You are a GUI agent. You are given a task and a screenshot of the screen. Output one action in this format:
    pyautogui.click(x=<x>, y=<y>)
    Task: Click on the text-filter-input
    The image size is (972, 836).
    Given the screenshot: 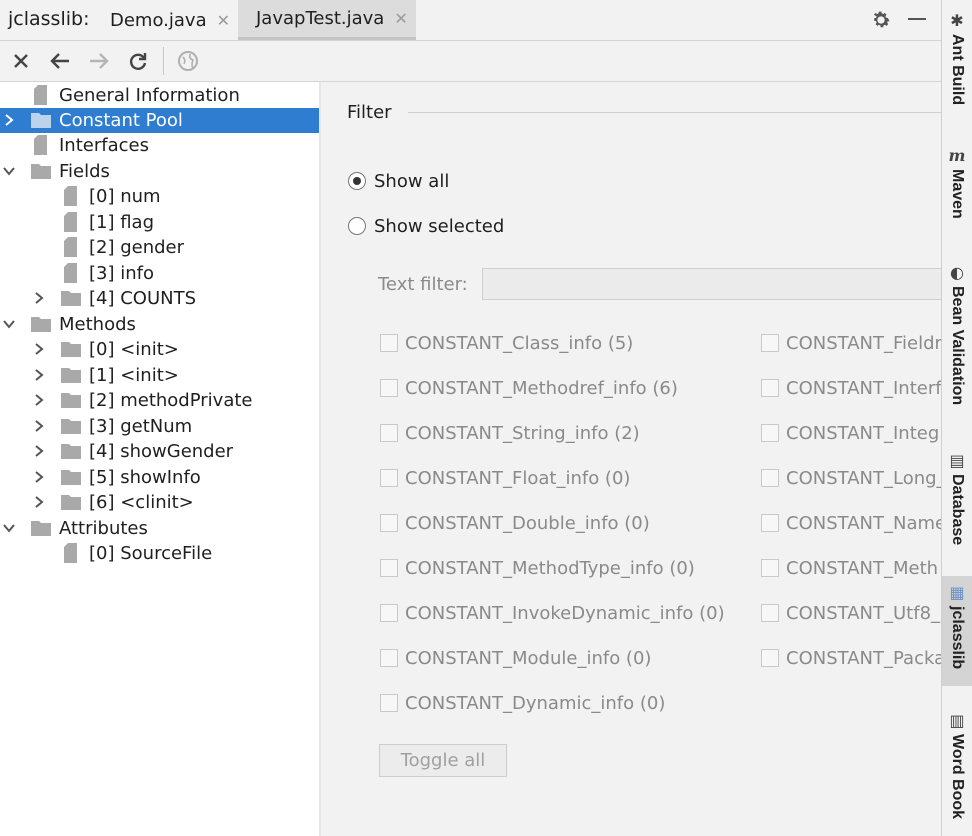 What is the action you would take?
    pyautogui.click(x=717, y=284)
    